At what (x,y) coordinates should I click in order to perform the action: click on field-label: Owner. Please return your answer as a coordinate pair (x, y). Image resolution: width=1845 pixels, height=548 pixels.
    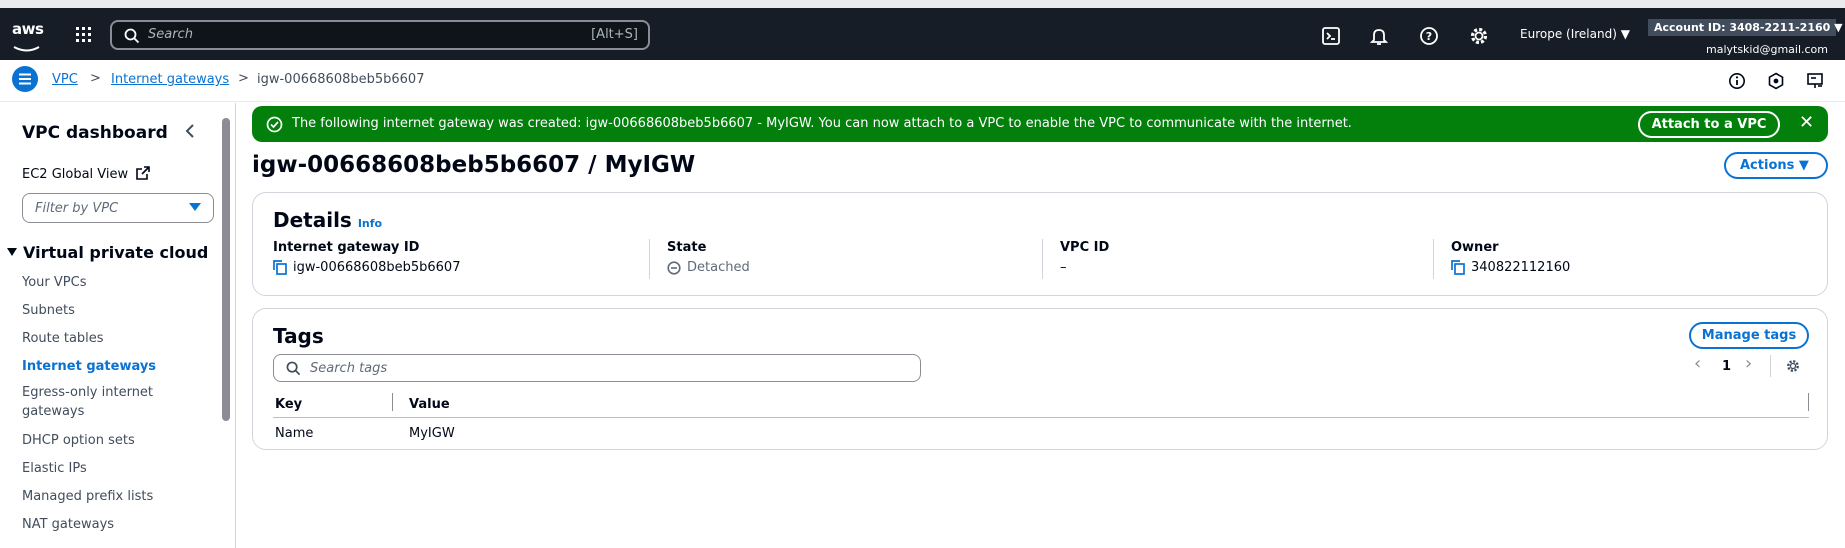
    Looking at the image, I should click on (1475, 247).